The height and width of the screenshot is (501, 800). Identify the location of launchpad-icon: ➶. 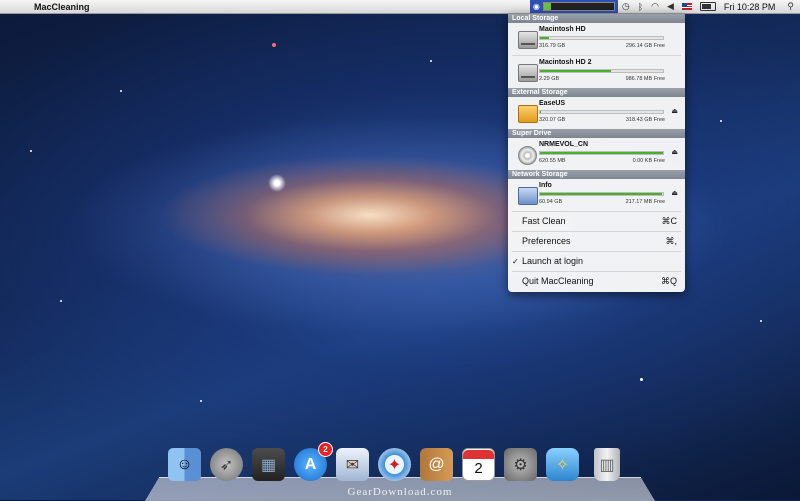
(226, 464).